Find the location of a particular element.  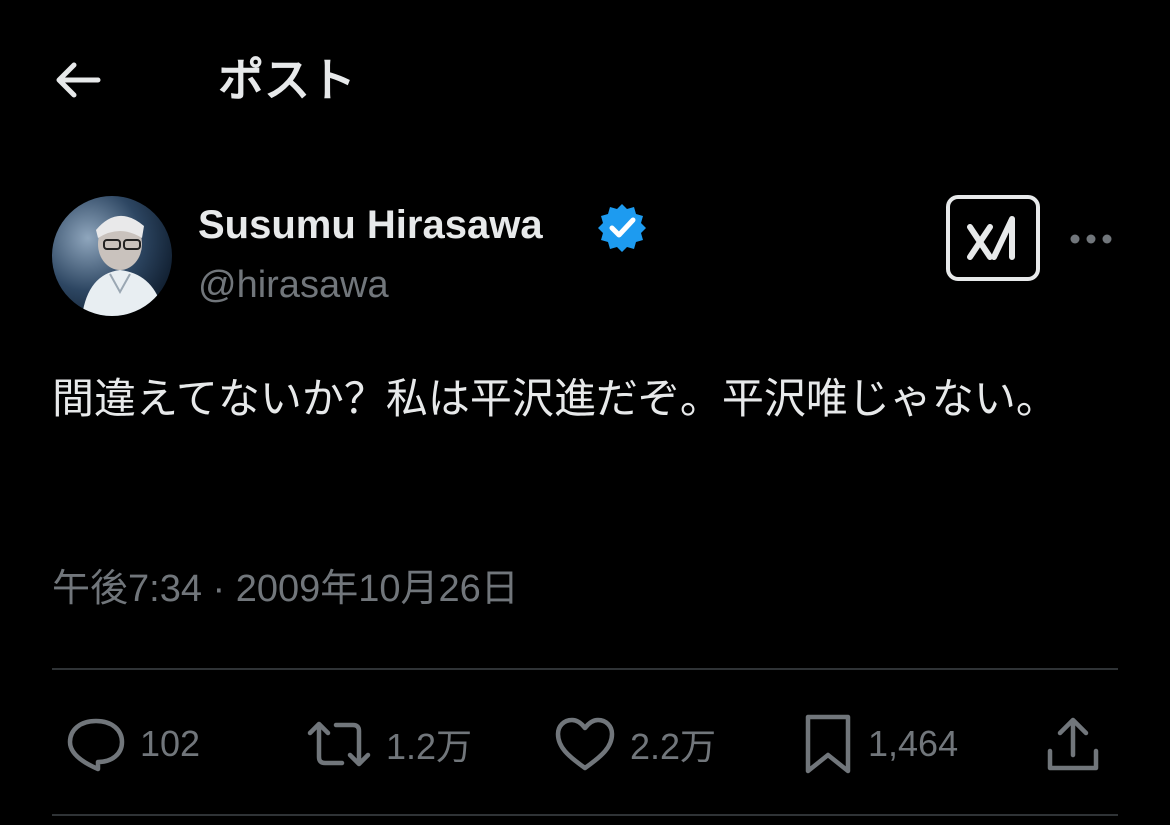

grok-icon is located at coordinates (991, 238).